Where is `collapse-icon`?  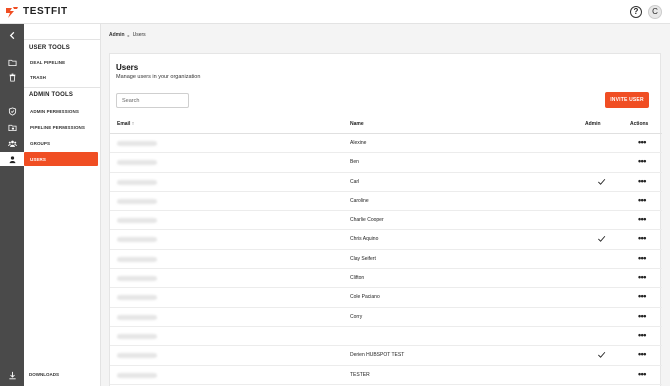 collapse-icon is located at coordinates (12, 35).